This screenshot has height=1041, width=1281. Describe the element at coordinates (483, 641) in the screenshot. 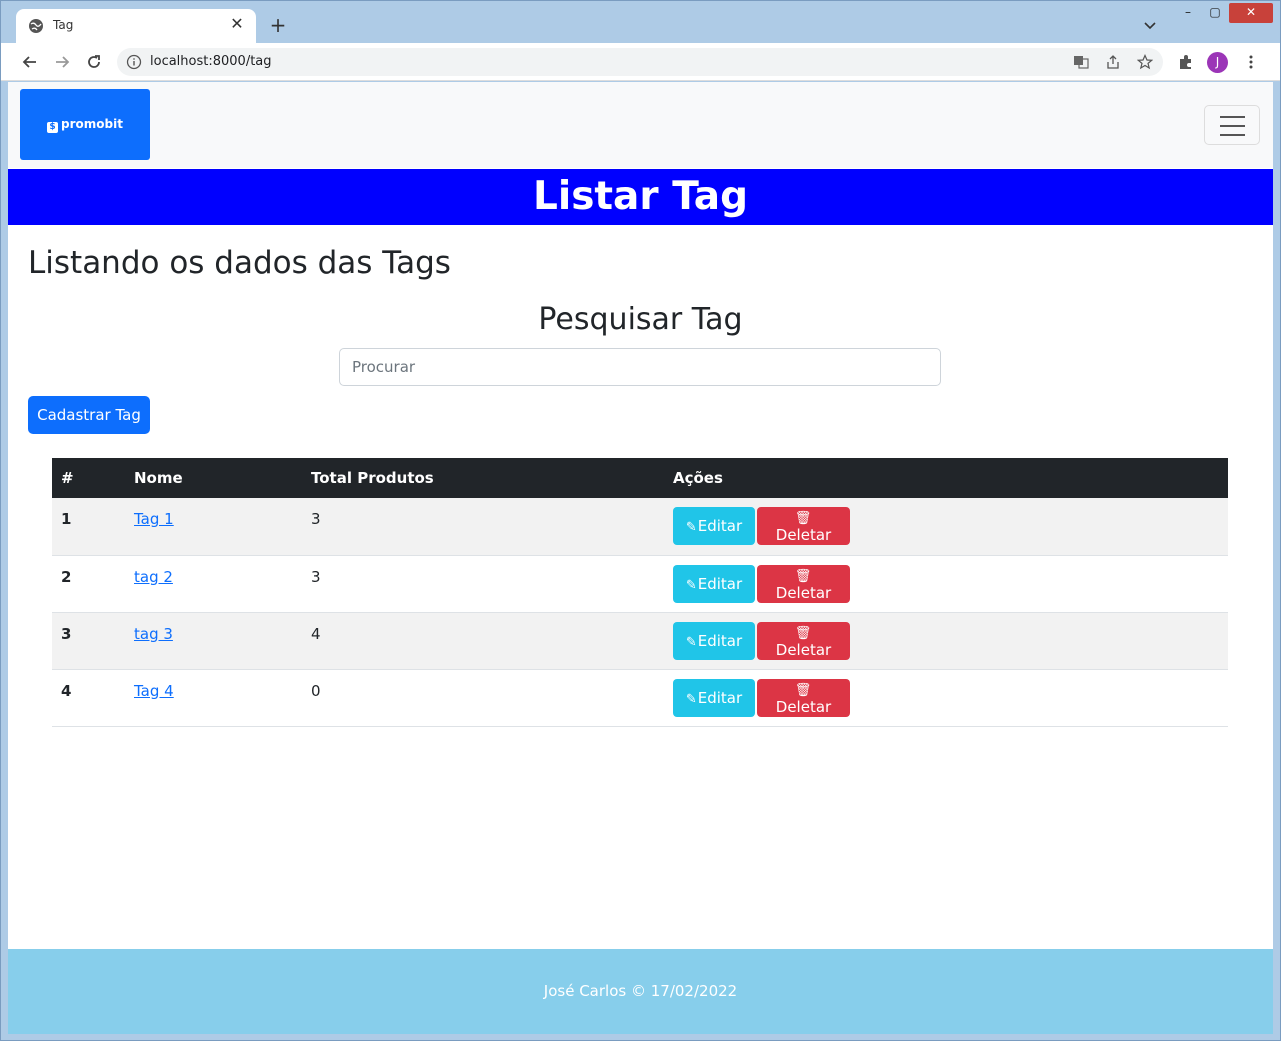

I see `row-total: 4` at that location.